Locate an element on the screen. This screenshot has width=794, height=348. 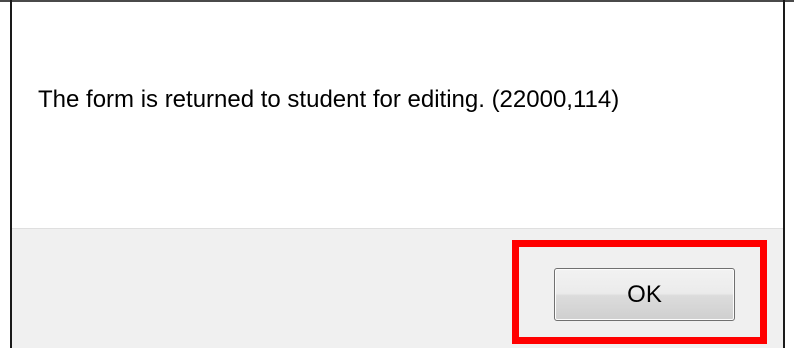
ok-button: OK is located at coordinates (644, 294).